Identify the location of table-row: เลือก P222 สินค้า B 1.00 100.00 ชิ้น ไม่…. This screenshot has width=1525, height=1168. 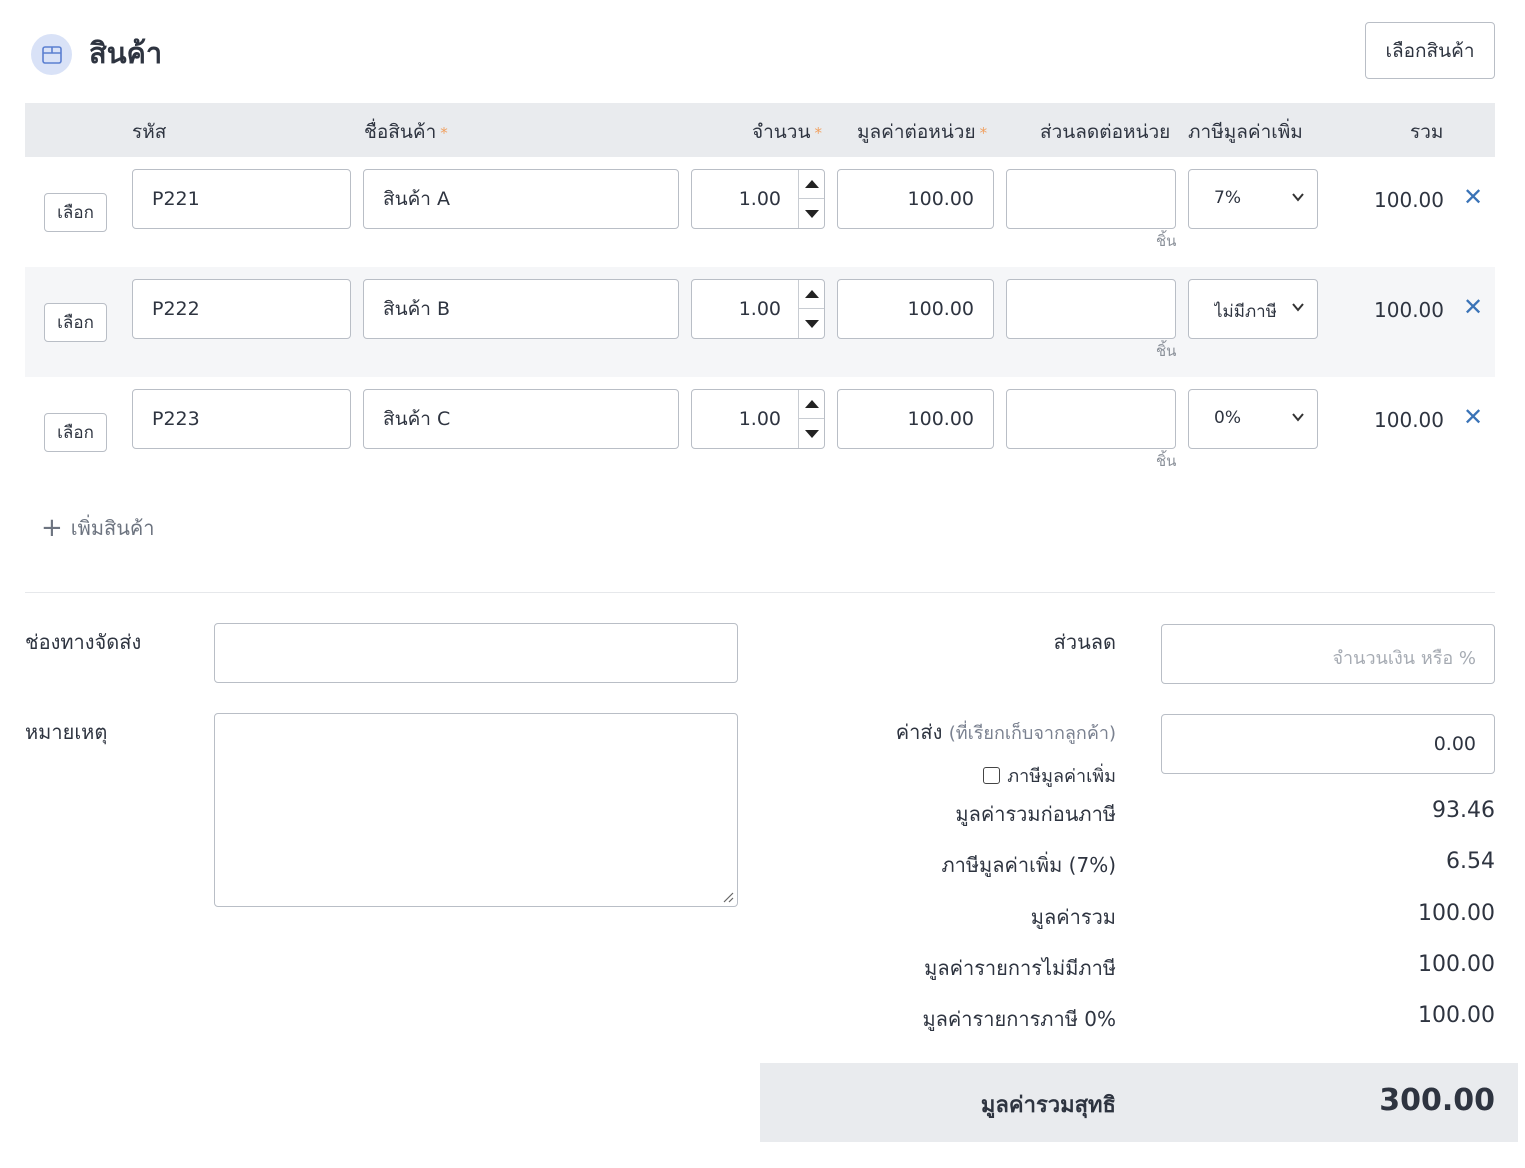
(760, 322).